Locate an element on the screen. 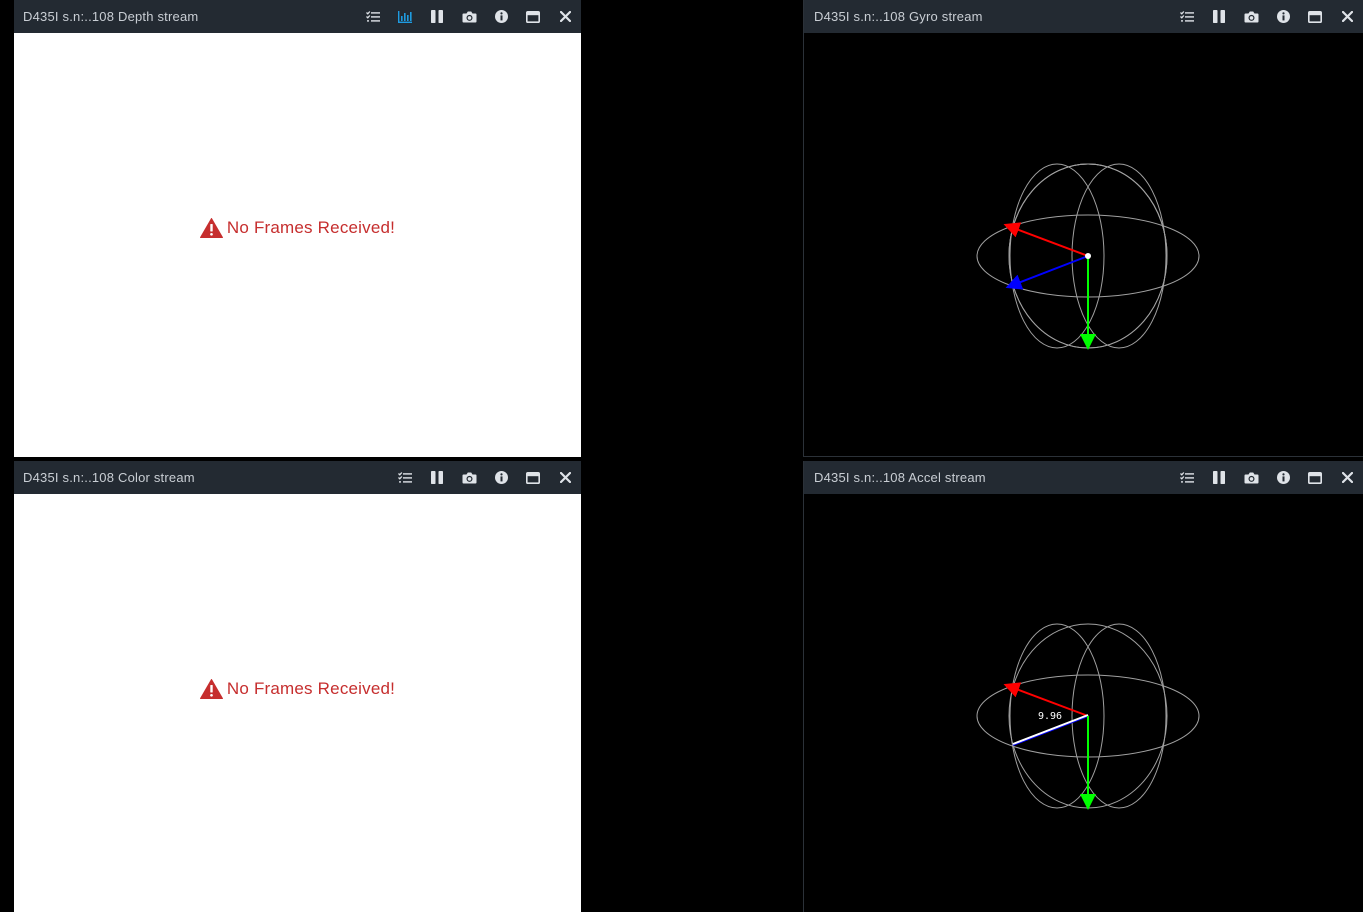 This screenshot has height=912, width=1363. color-titlebar: D435I s.n:..108 Color stream is located at coordinates (297, 477).